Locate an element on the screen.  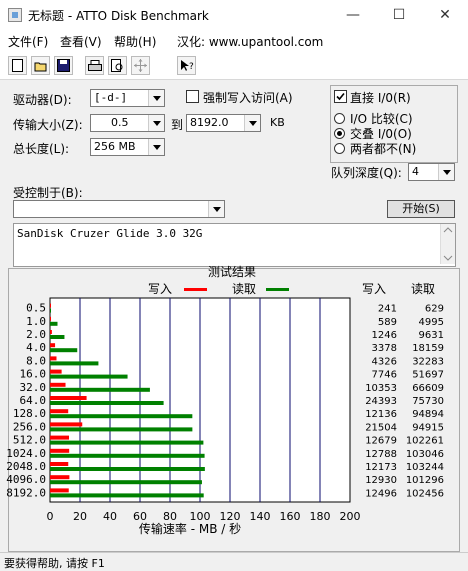
transfer-to-value: 8192.0 is located at coordinates (209, 122).